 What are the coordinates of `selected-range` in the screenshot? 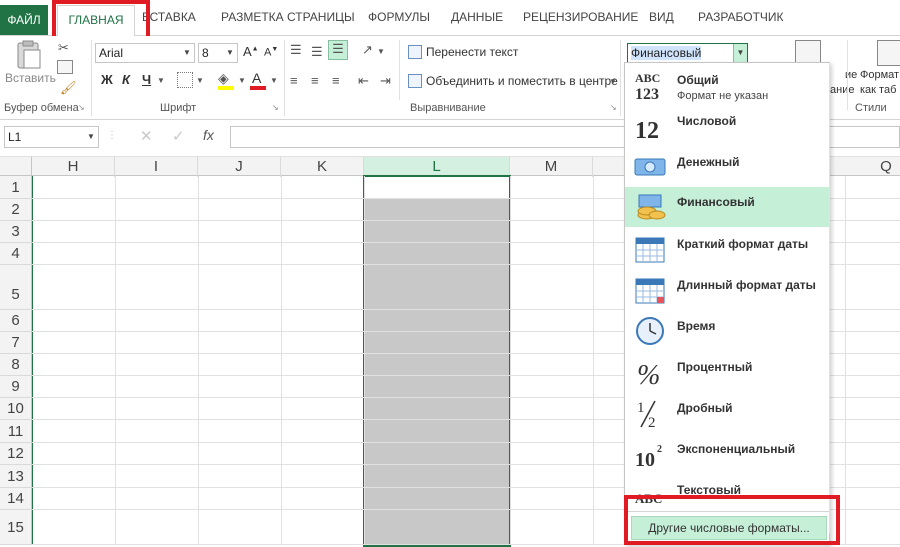 It's located at (437, 361).